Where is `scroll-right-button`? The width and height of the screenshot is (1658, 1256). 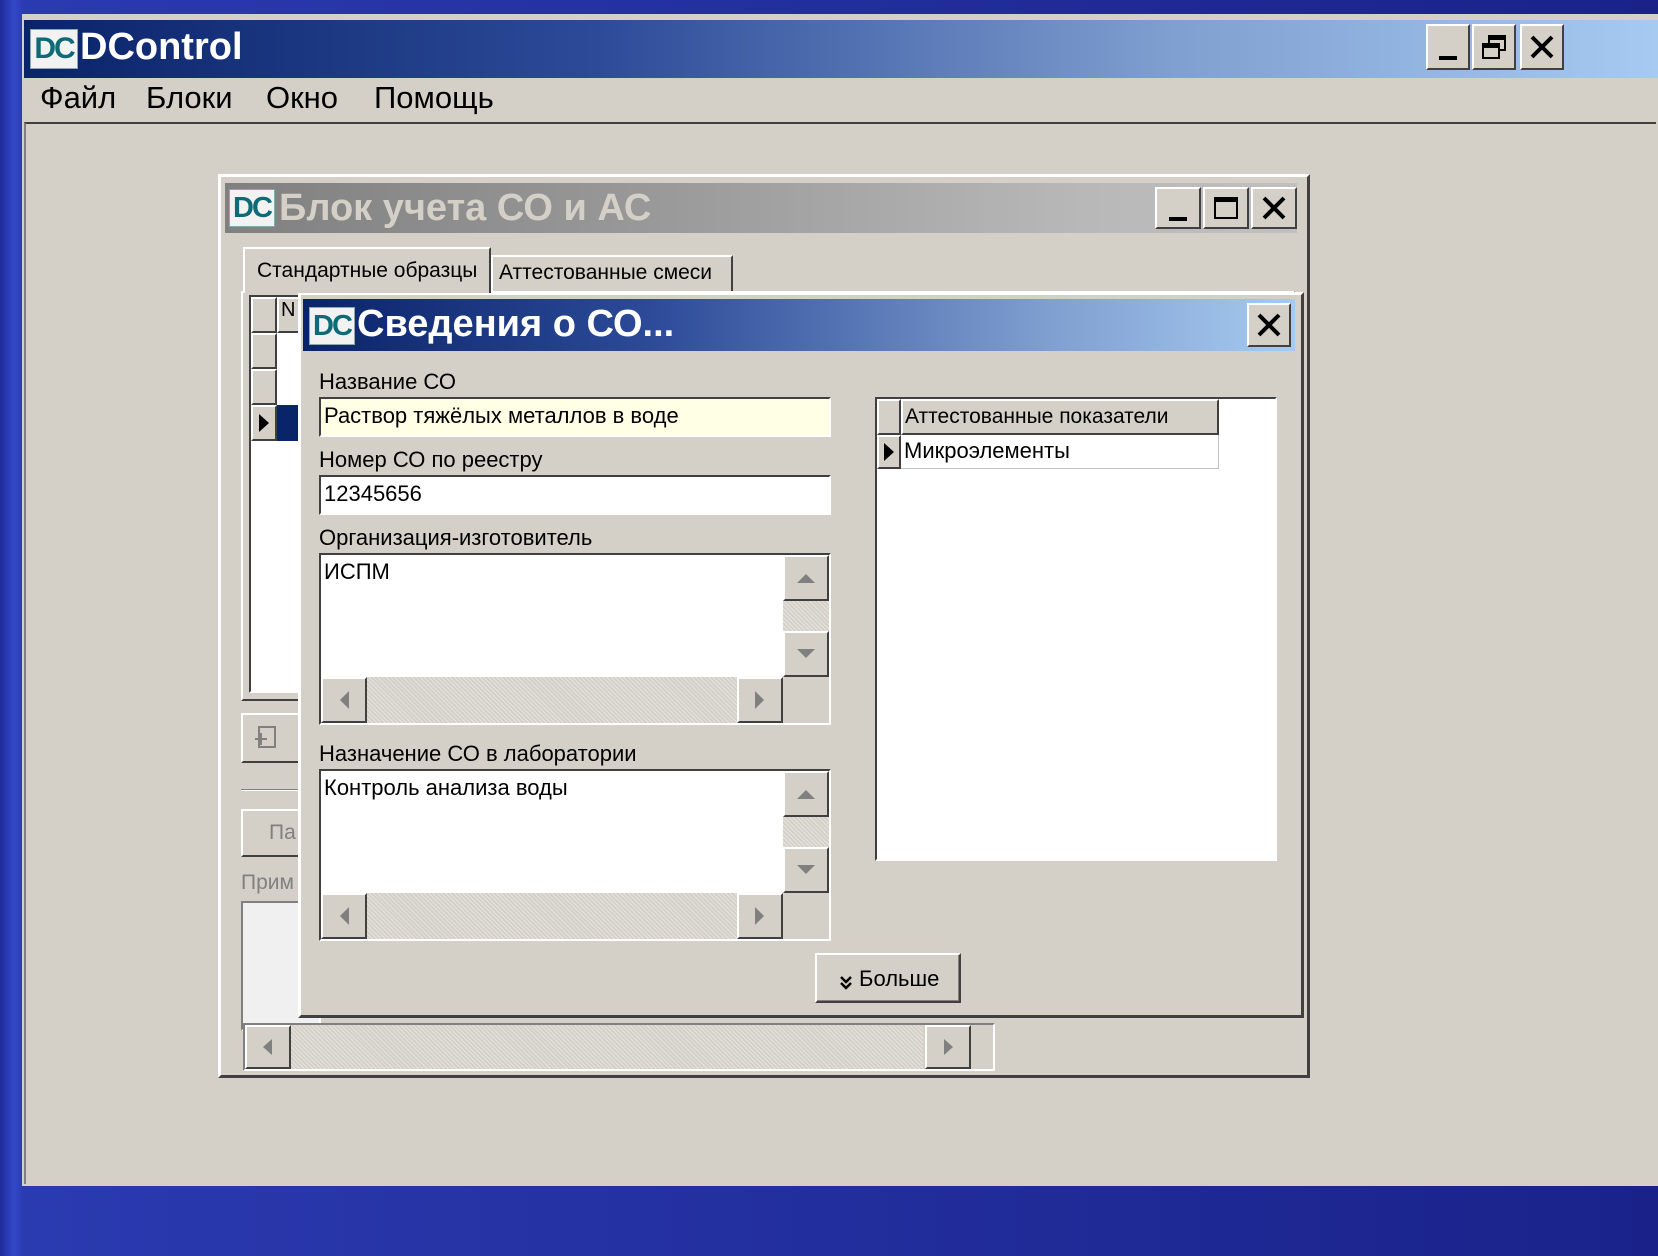 scroll-right-button is located at coordinates (948, 1047).